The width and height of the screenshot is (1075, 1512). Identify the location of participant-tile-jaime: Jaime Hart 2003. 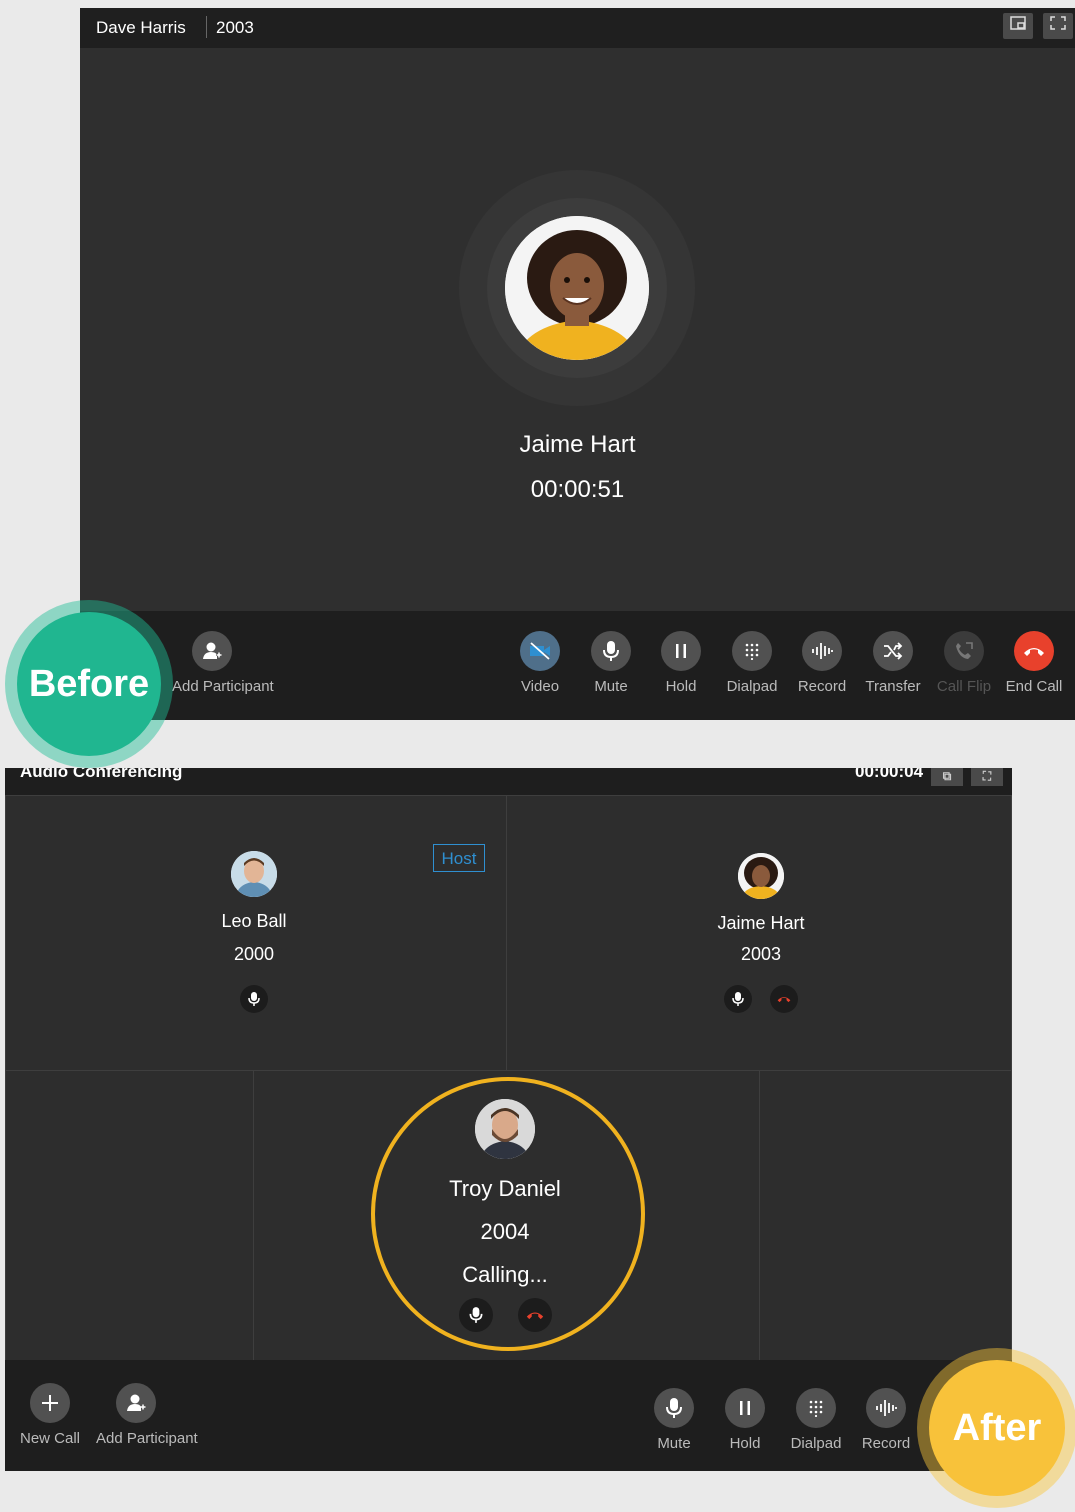
(759, 933).